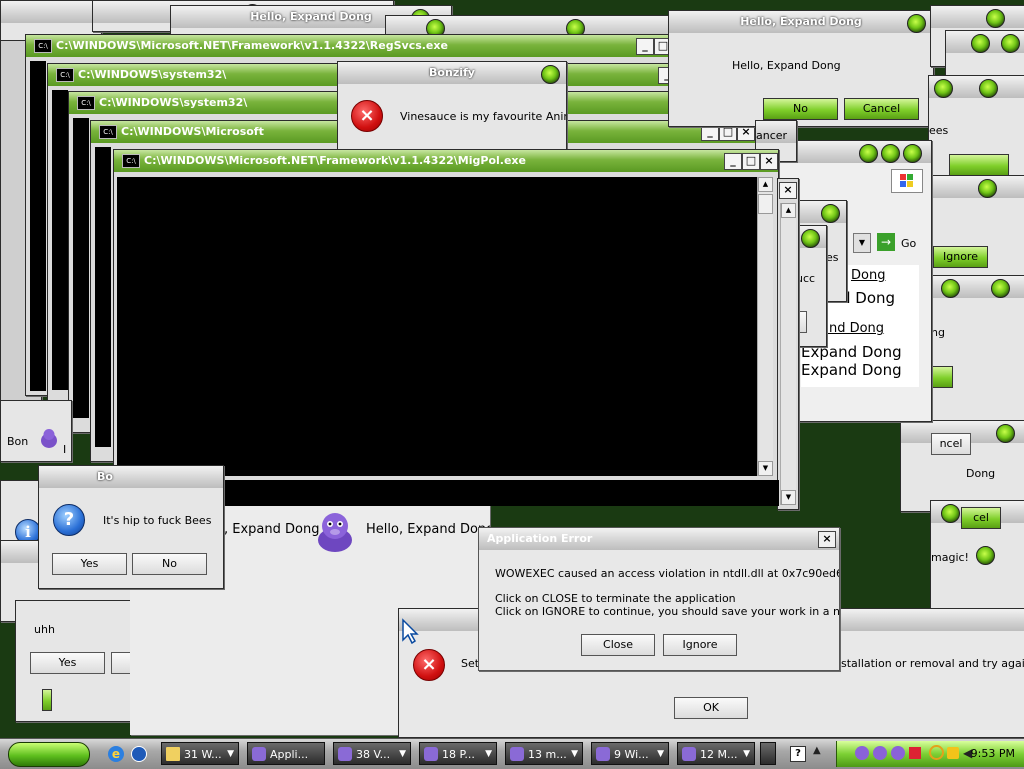 The image size is (1024, 769). I want to click on taskbar-item-folder: 31 W... ▼, so click(200, 753).